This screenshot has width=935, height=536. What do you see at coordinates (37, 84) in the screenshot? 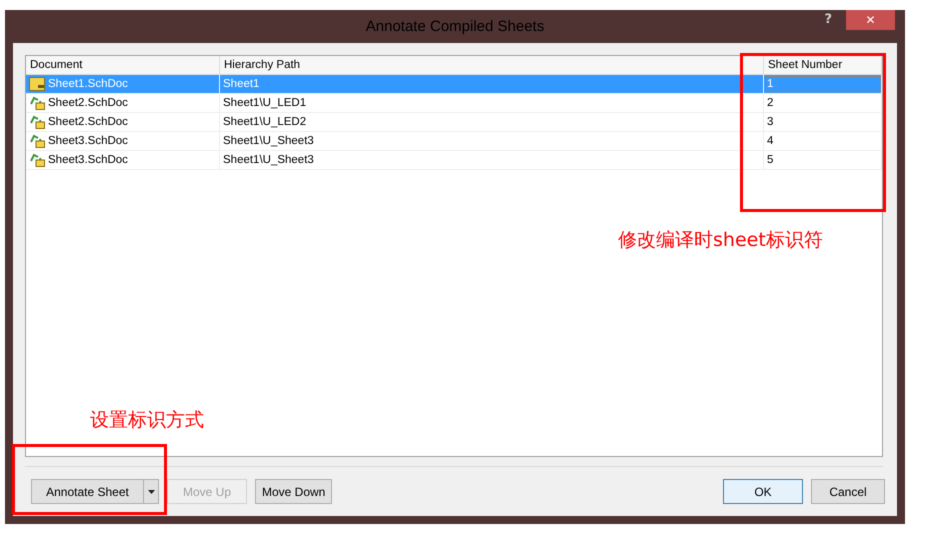
I see `document-icon` at bounding box center [37, 84].